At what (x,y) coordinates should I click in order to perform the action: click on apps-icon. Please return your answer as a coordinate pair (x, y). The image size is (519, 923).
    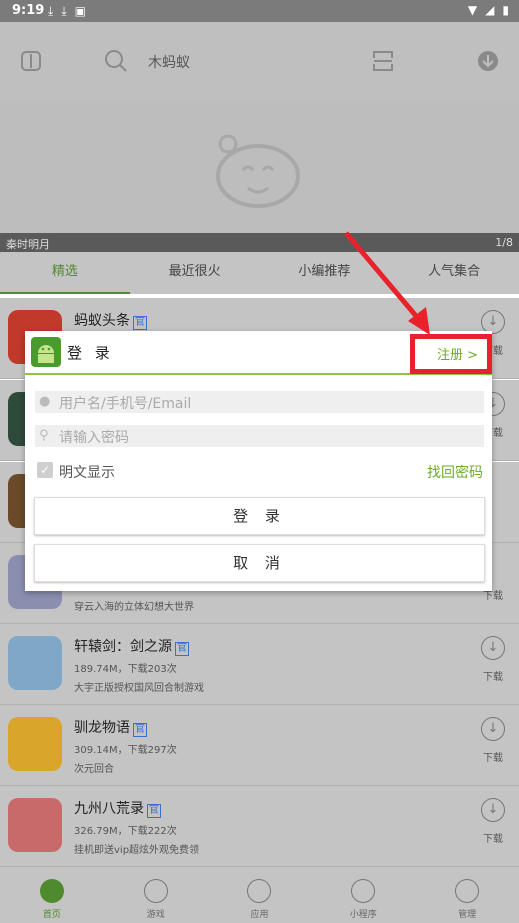
    Looking at the image, I should click on (259, 891).